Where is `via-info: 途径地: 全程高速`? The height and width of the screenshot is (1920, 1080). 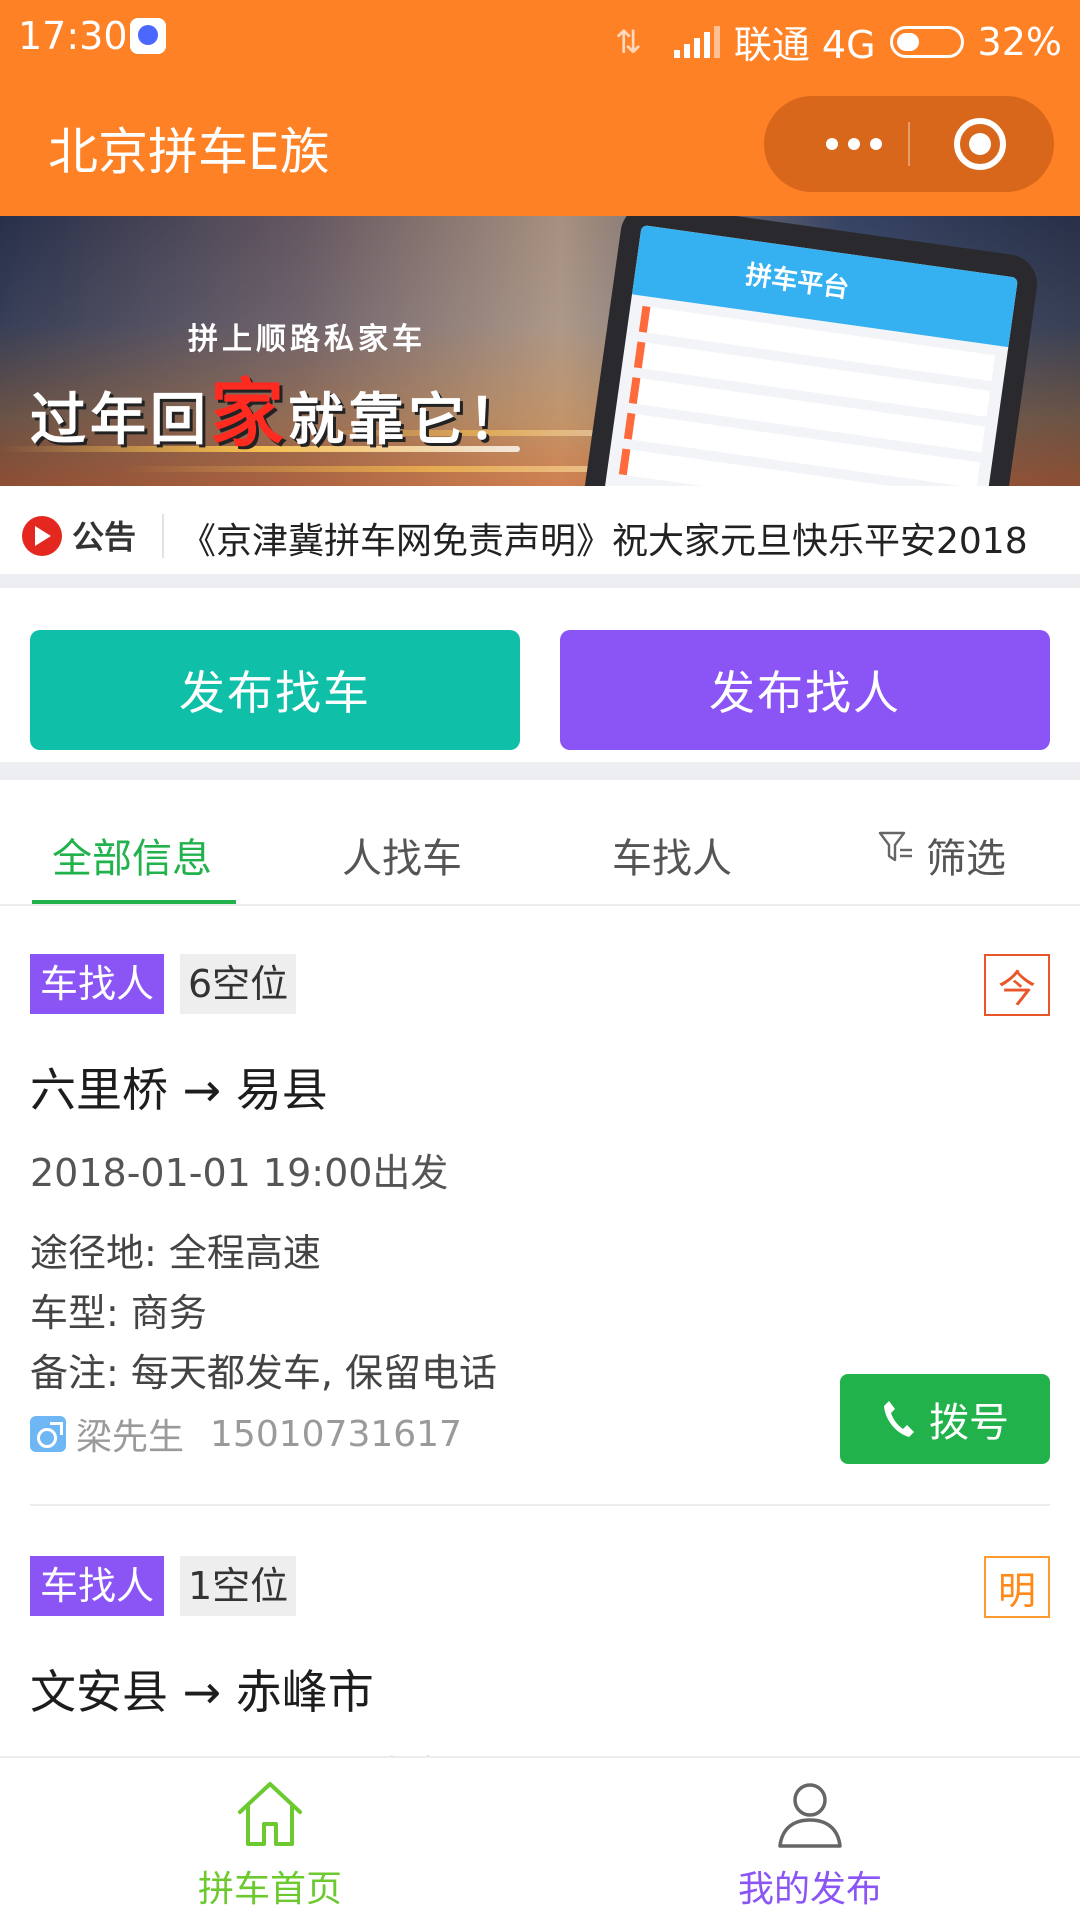 via-info: 途径地: 全程高速 is located at coordinates (175, 1253).